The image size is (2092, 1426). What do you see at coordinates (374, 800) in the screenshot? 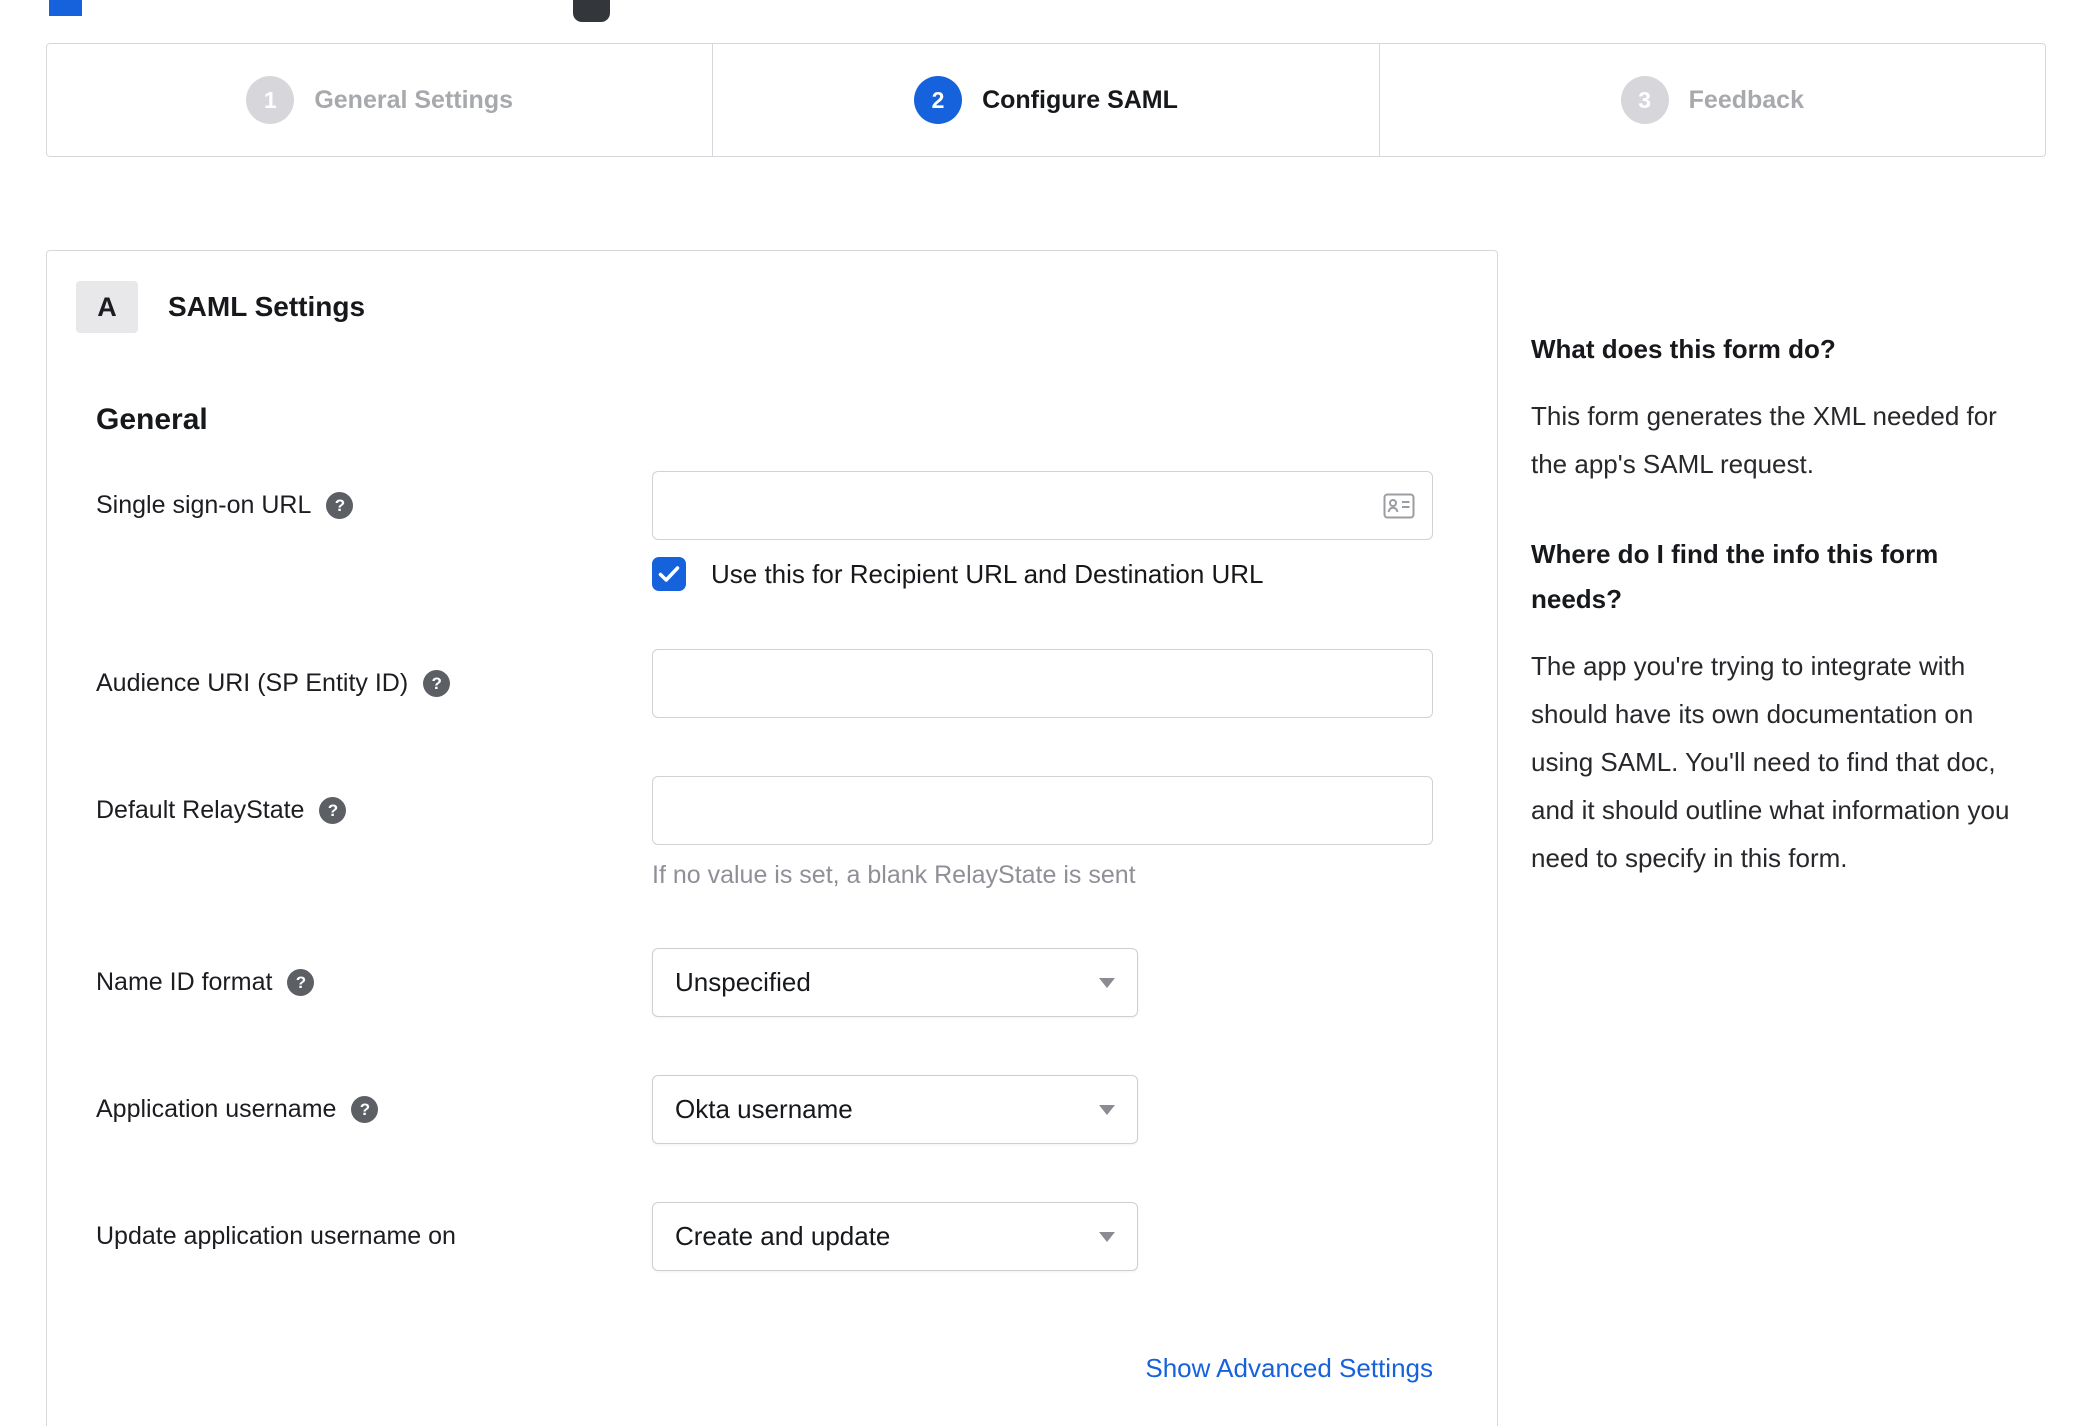
I see `field-label-wrap: Default RelayState ?` at bounding box center [374, 800].